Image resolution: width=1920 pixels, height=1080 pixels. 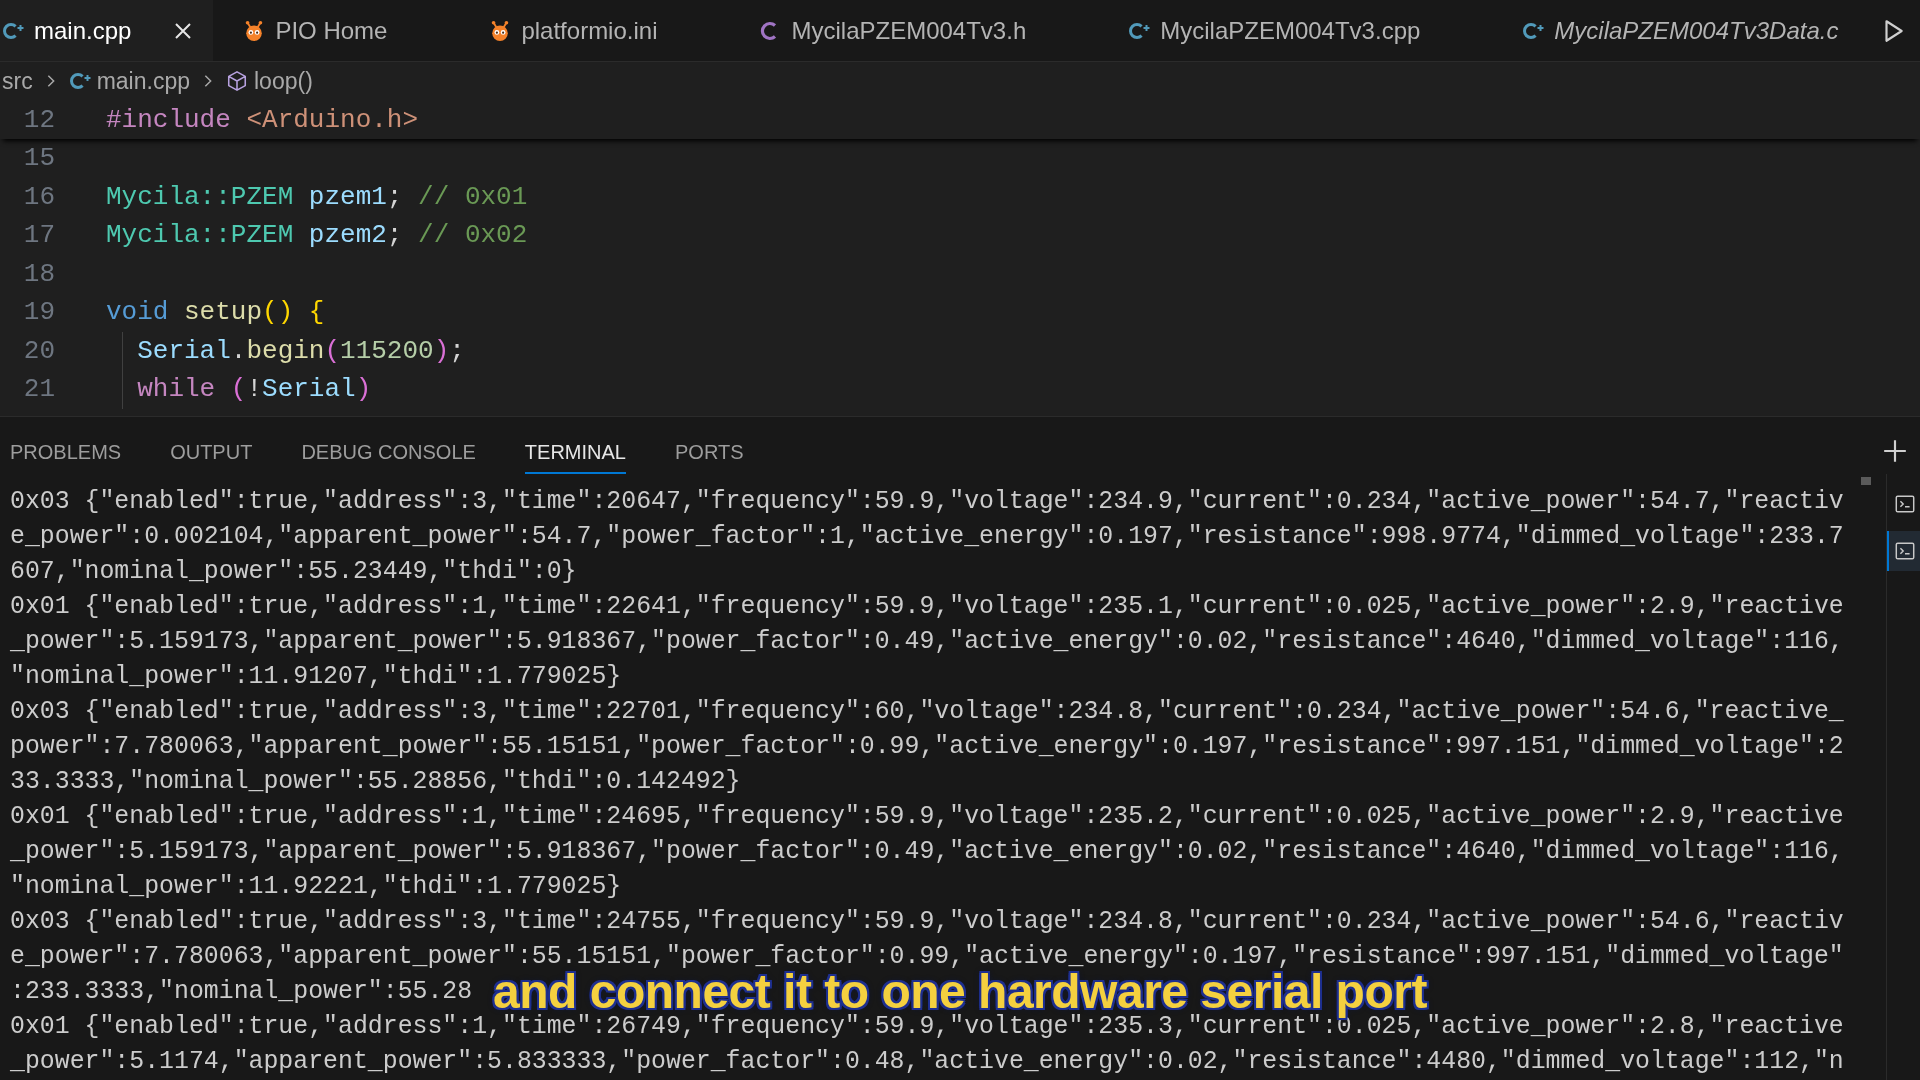 I want to click on panel-tab: PROBLEMS, so click(x=66, y=453).